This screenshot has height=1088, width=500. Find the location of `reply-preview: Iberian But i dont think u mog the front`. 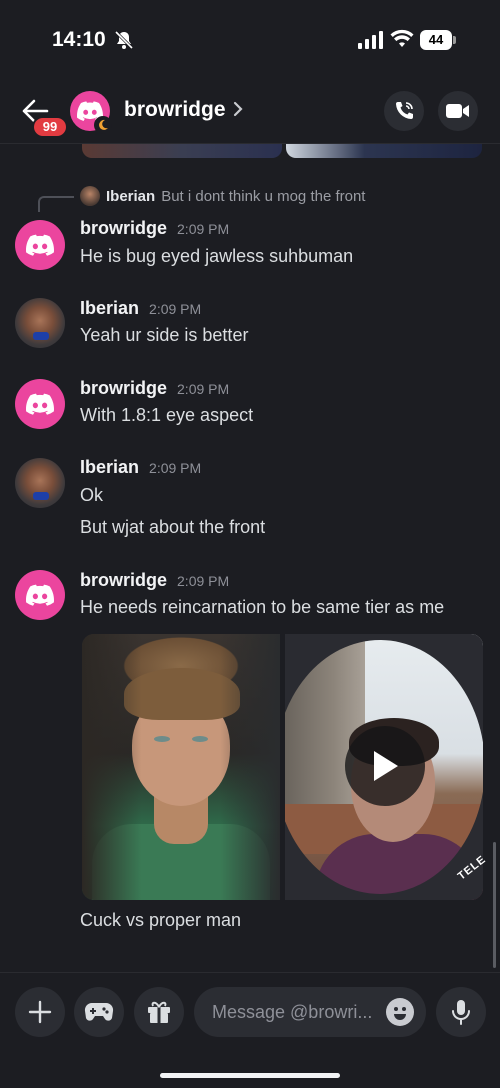

reply-preview: Iberian But i dont think u mog the front is located at coordinates (222, 196).